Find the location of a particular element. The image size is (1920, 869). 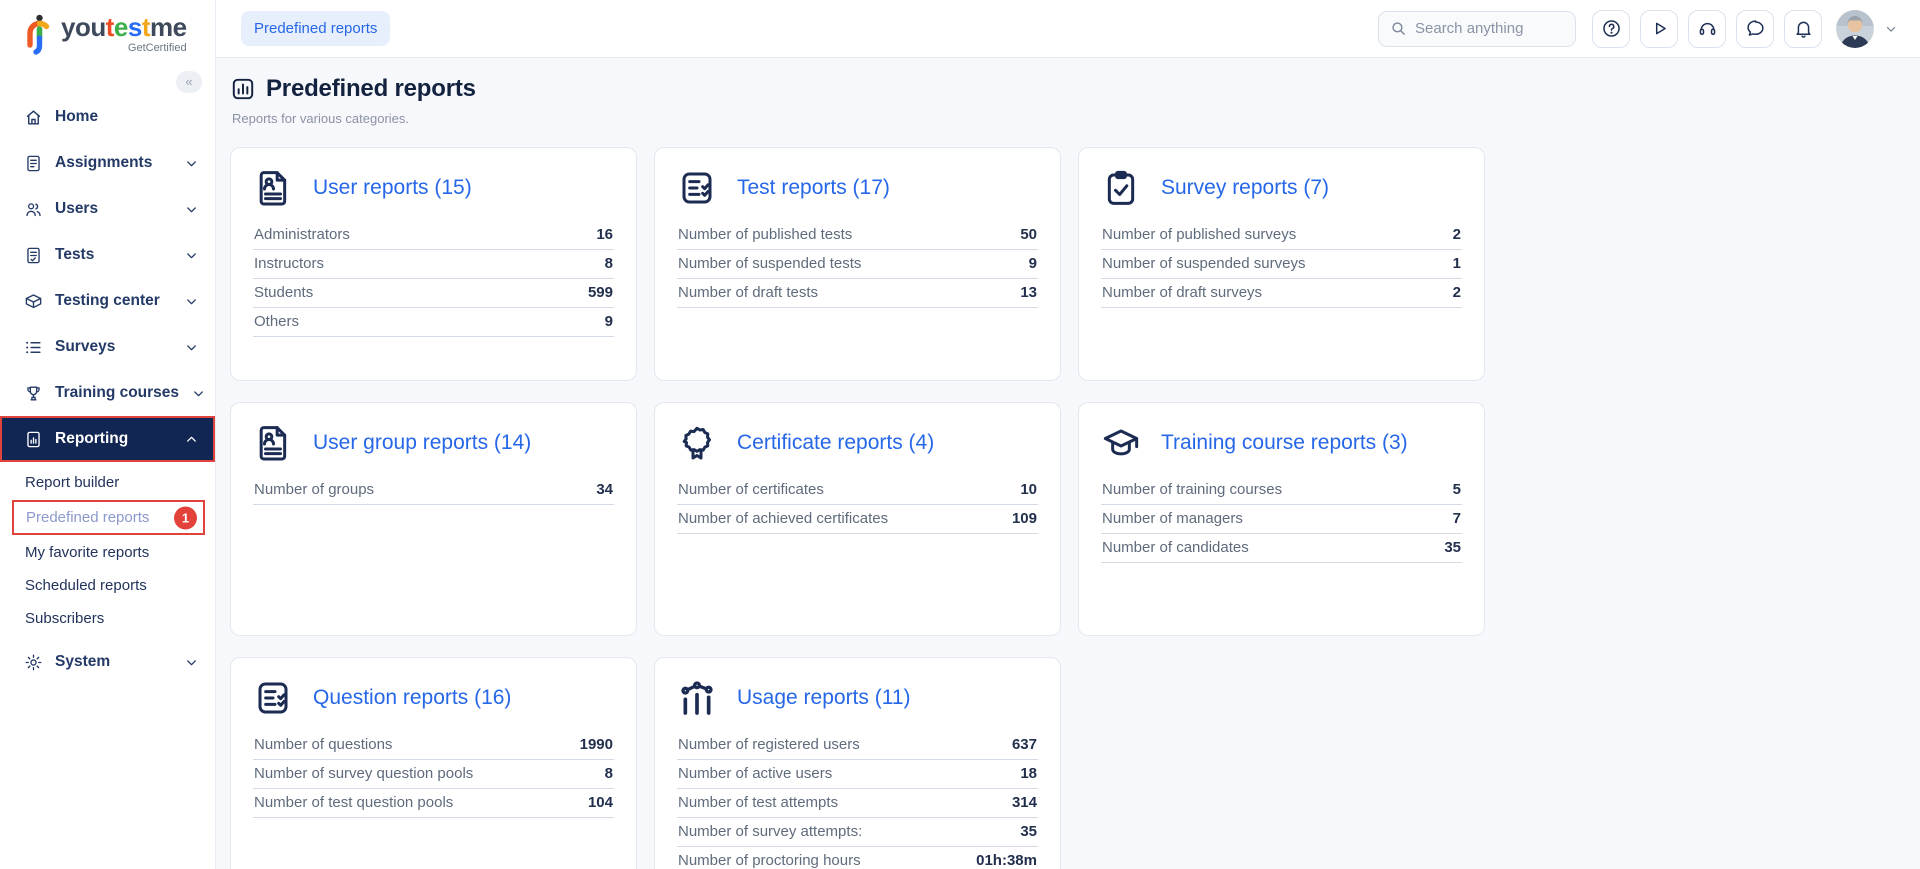

stat-label: Number of registered users is located at coordinates (769, 744).